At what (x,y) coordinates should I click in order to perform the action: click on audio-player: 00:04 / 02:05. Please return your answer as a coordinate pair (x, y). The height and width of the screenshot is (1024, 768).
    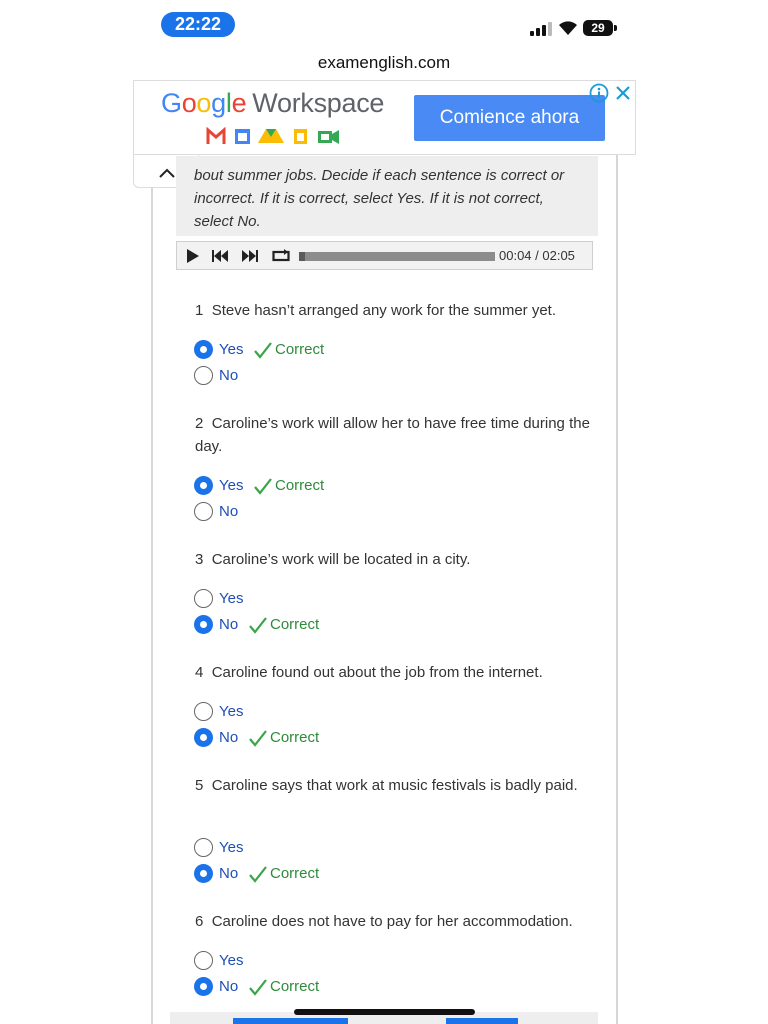
    Looking at the image, I should click on (384, 255).